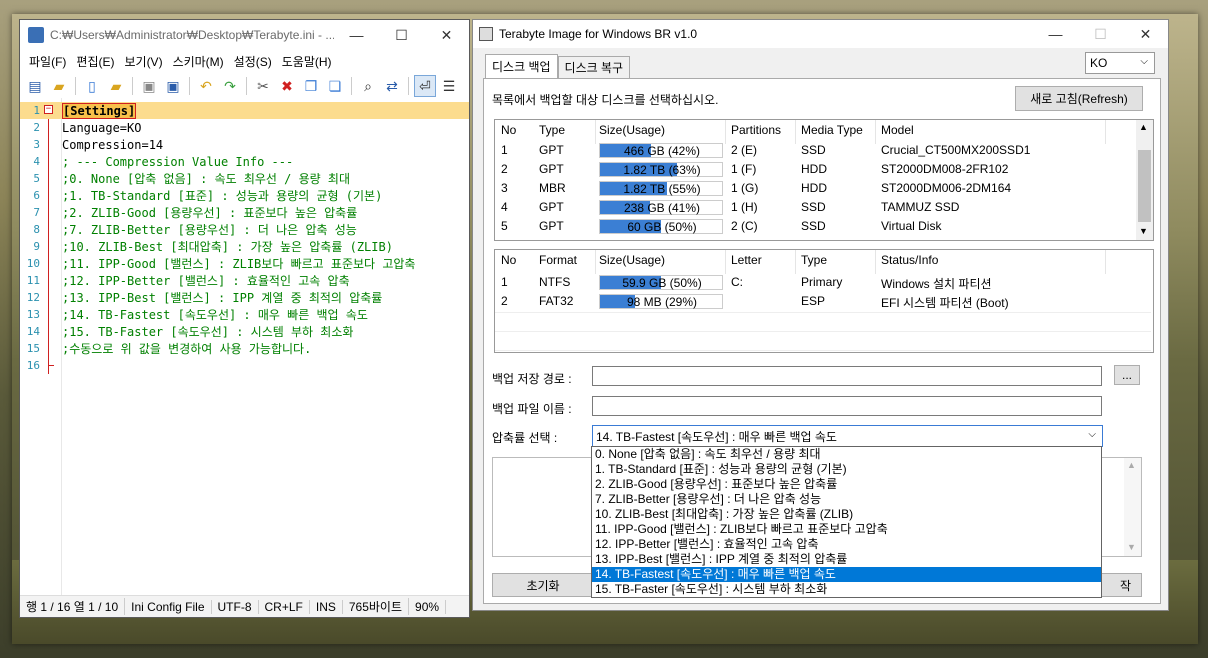  Describe the element at coordinates (832, 130) in the screenshot. I see `column-header: Media Type` at that location.